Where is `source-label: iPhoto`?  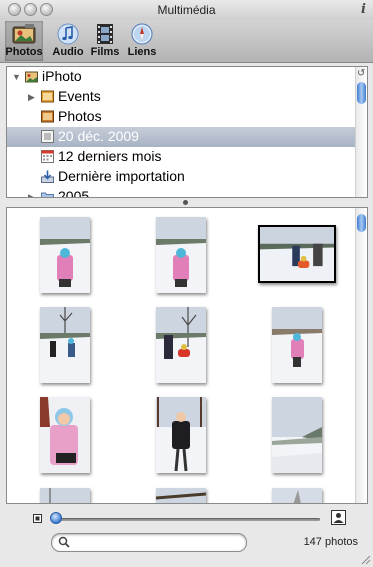
source-label: iPhoto is located at coordinates (62, 76).